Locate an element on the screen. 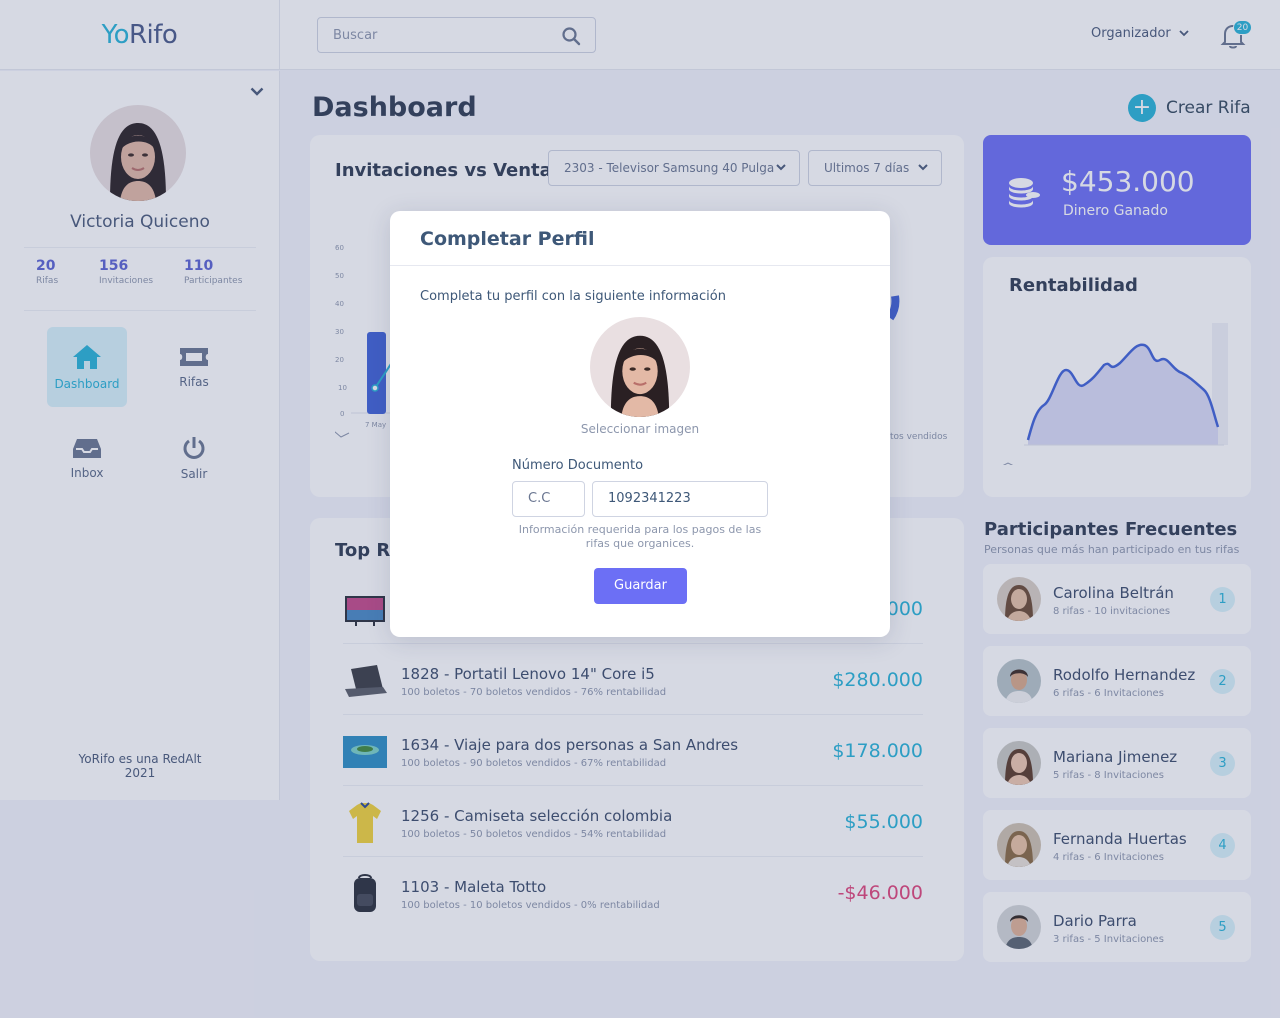 This screenshot has height=1018, width=1280. modal-title: Completar Perfil is located at coordinates (507, 239).